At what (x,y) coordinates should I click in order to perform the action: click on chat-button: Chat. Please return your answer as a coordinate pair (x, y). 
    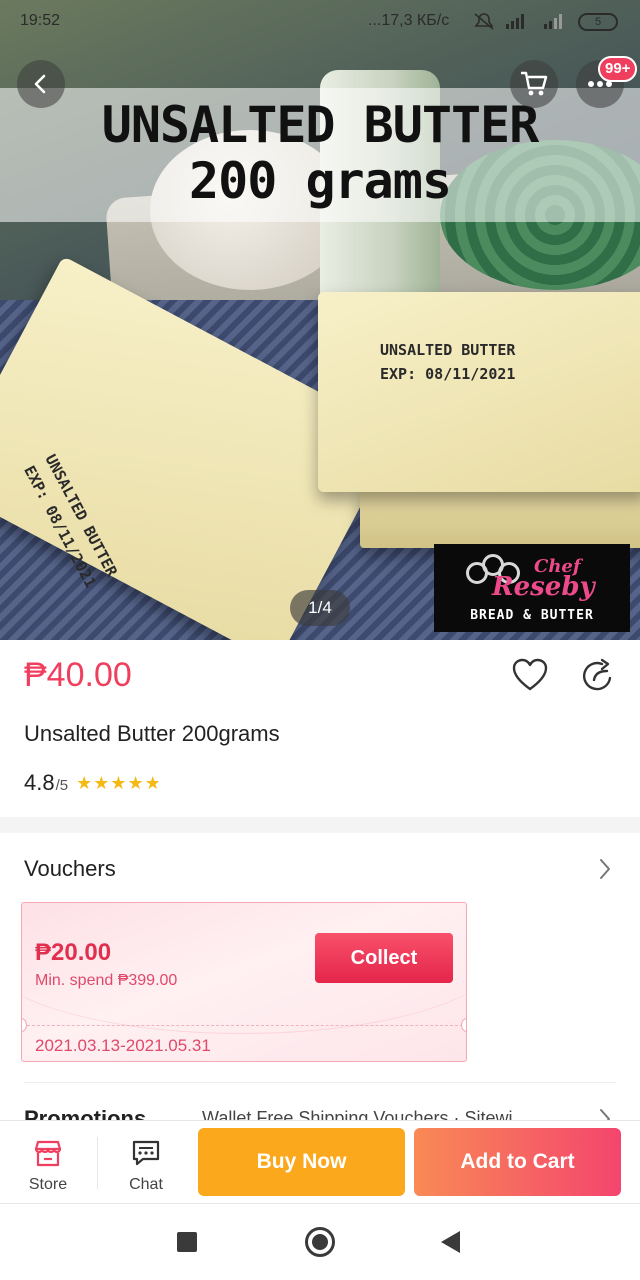
    Looking at the image, I should click on (146, 1163).